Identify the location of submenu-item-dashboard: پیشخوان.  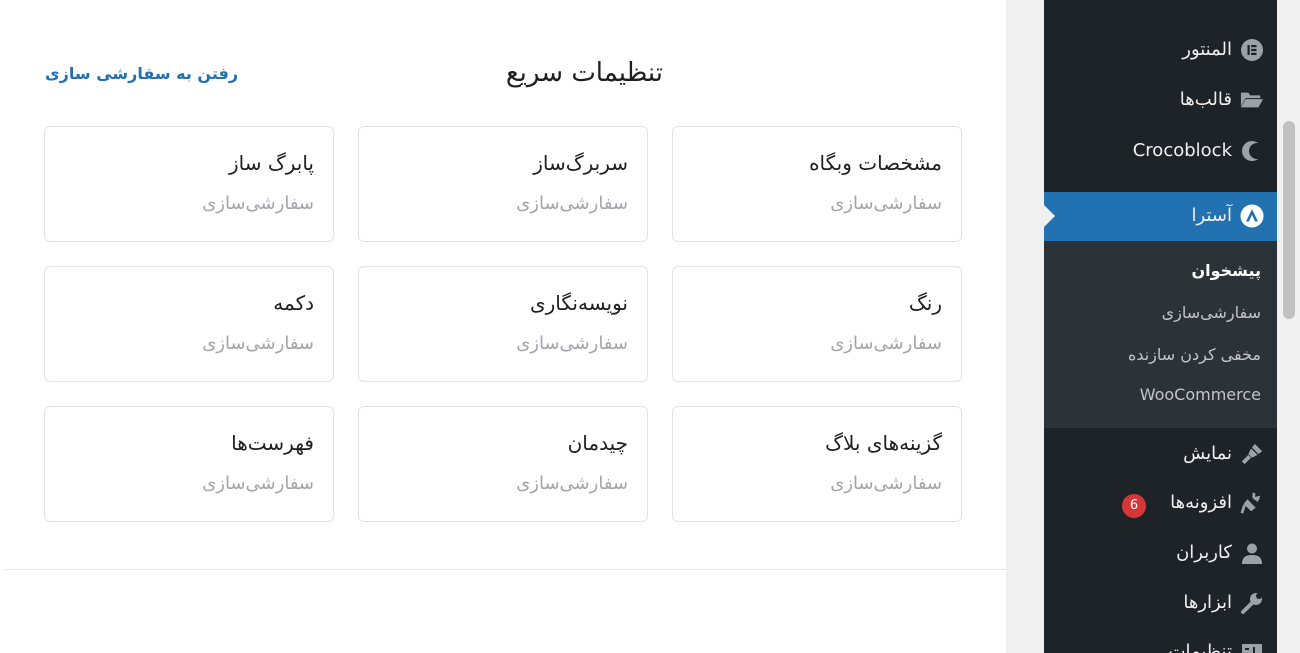
(1226, 270).